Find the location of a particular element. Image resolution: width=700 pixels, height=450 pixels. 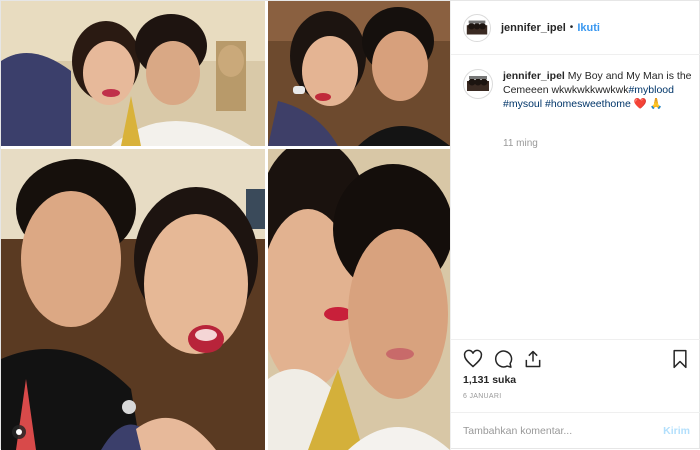

share-upload-icon is located at coordinates (533, 359).